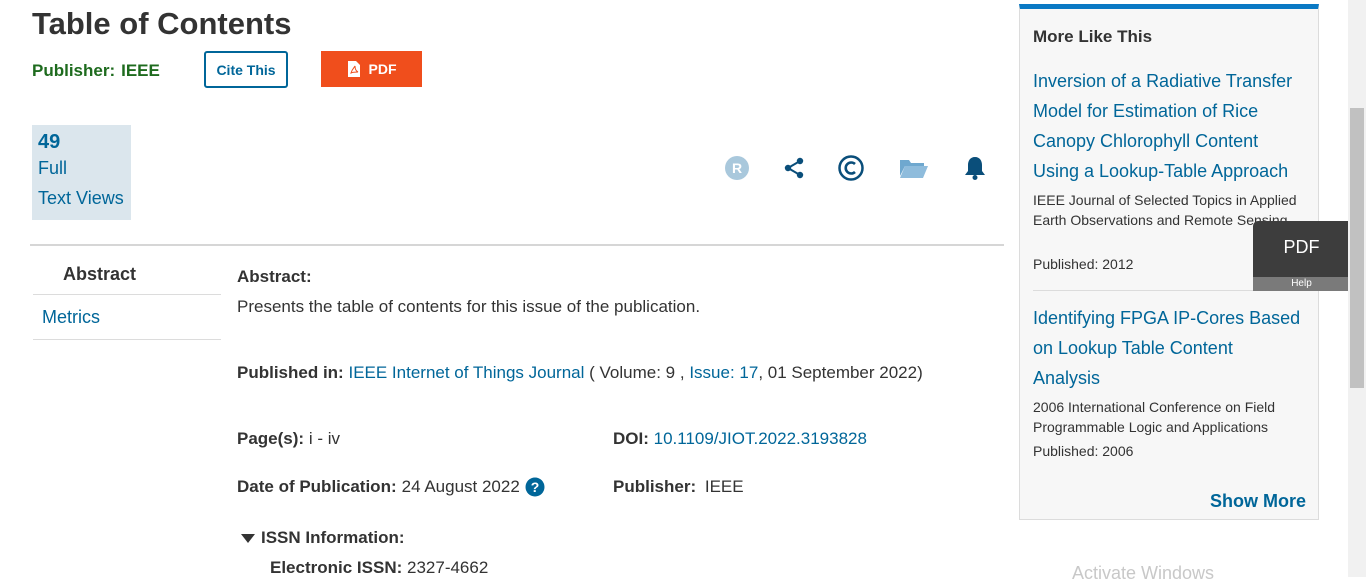  I want to click on rights-icon: R, so click(737, 168).